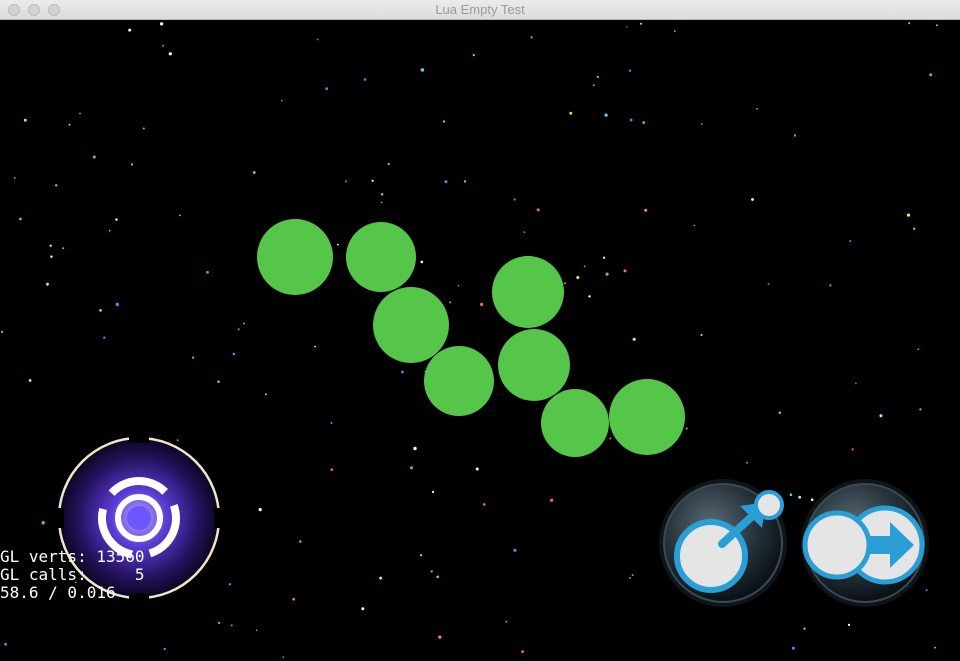  I want to click on dash-button, so click(865, 543).